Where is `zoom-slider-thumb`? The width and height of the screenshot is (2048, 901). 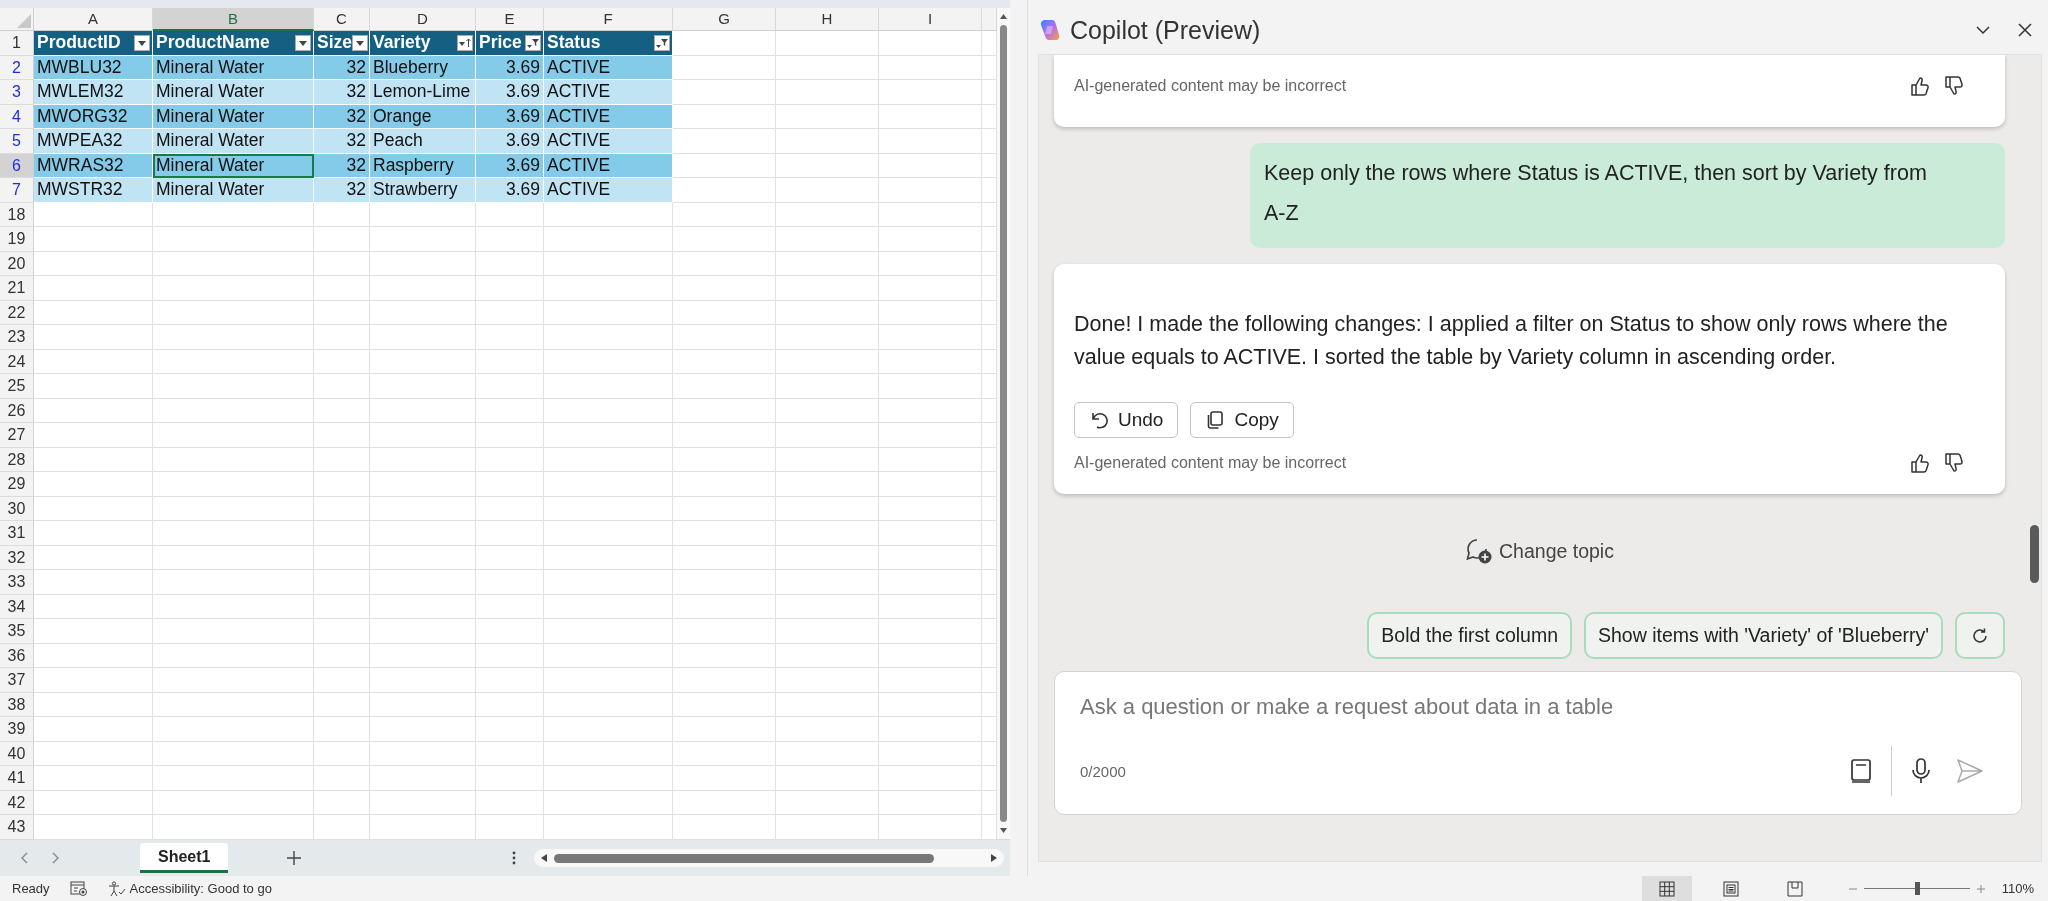 zoom-slider-thumb is located at coordinates (1917, 888).